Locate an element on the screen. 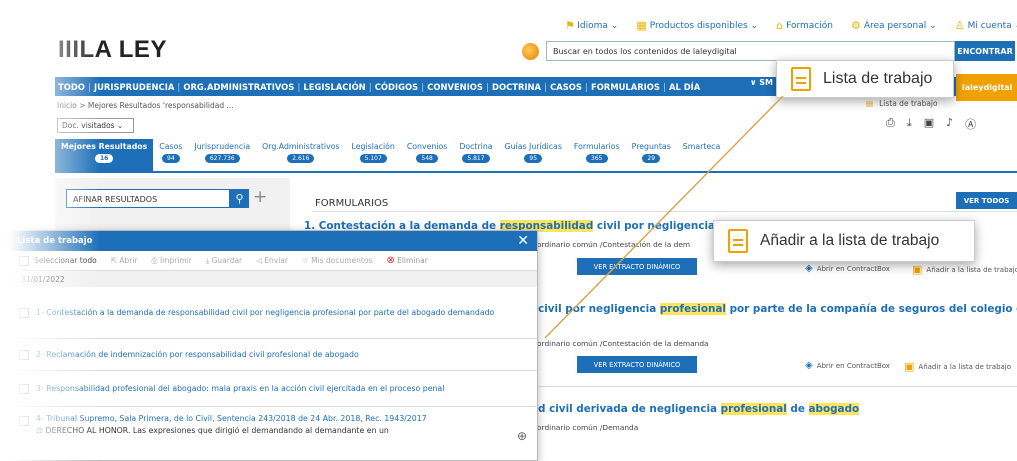 This screenshot has height=461, width=1017. visited-docs-select: Doc. visitados ⌄ is located at coordinates (95, 125).